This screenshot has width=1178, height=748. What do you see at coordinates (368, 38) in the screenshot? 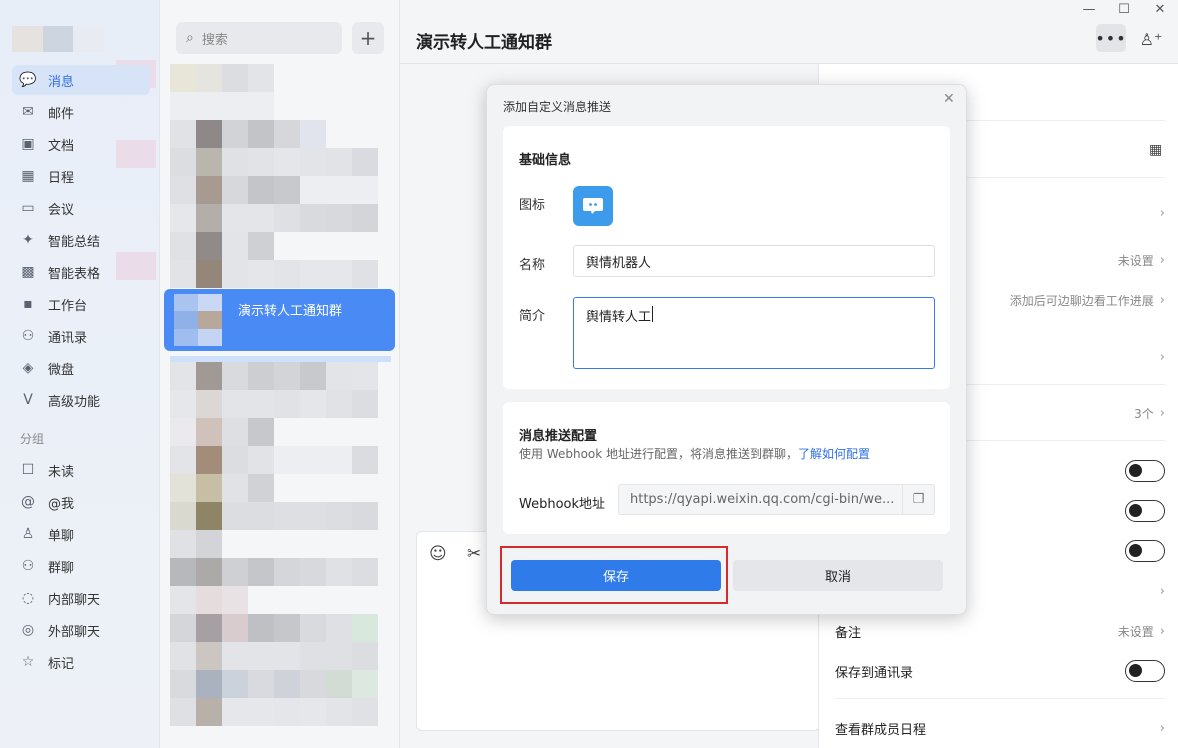
I see `add-button: +` at bounding box center [368, 38].